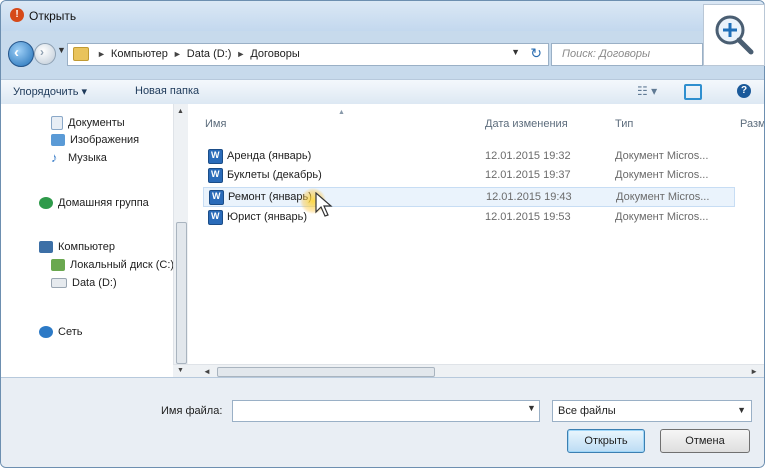  What do you see at coordinates (46, 247) in the screenshot?
I see `computer-icon` at bounding box center [46, 247].